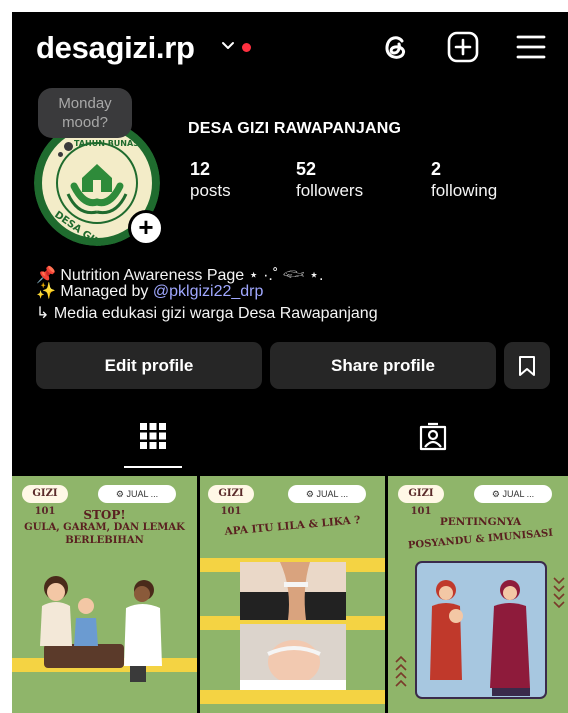  Describe the element at coordinates (330, 190) in the screenshot. I see `followers-label: followers` at that location.